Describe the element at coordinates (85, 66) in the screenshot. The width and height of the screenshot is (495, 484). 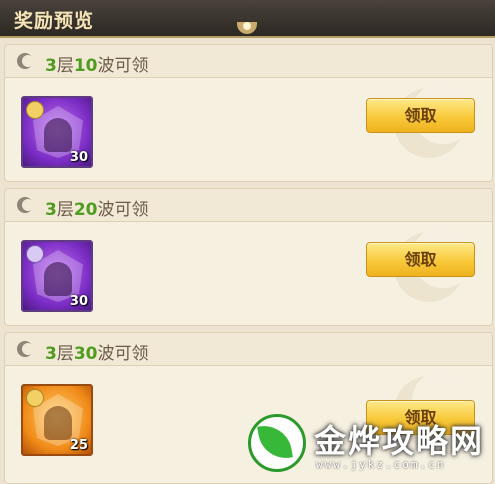
I see `wave-number: 10` at that location.